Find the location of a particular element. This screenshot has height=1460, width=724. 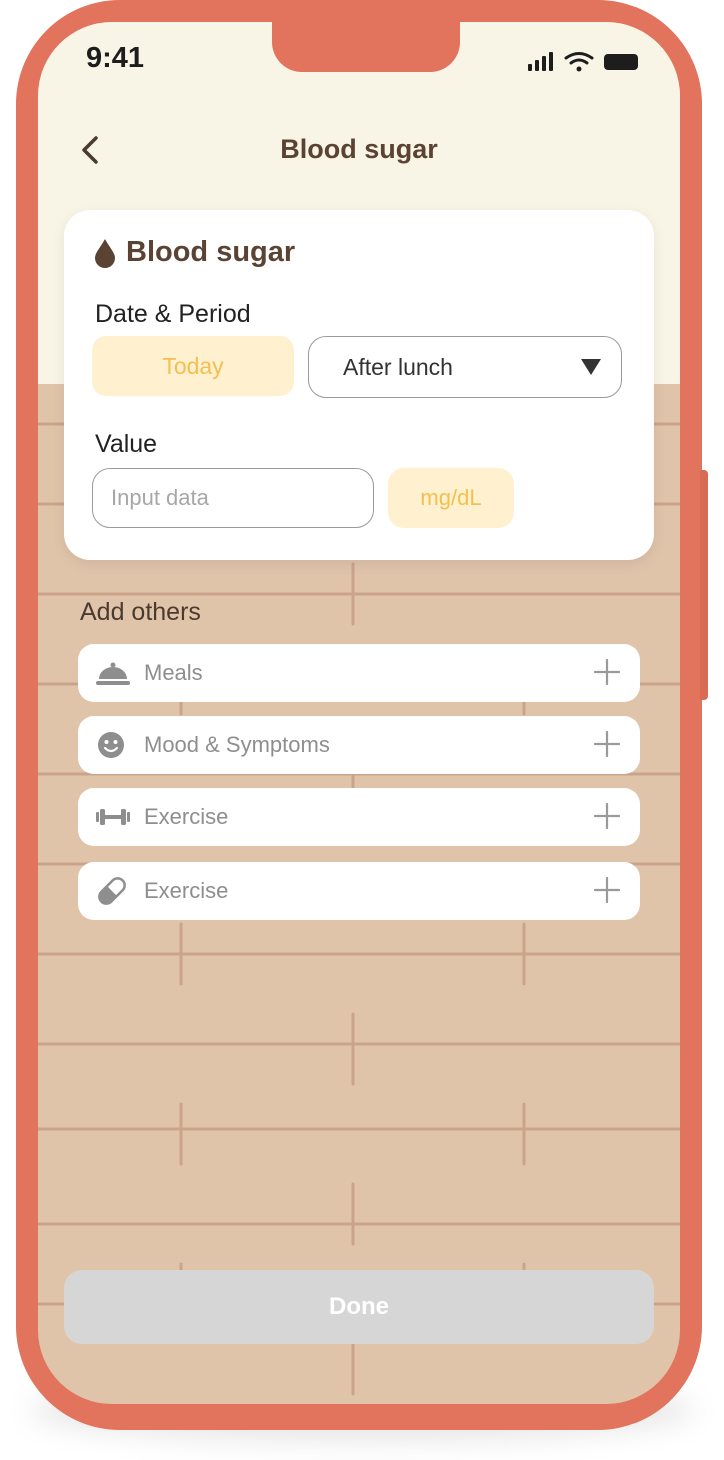

value-label: Value is located at coordinates (126, 444).